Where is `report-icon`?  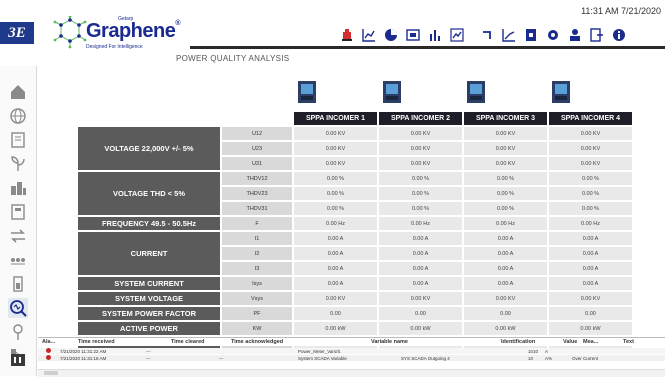 report-icon is located at coordinates (413, 35).